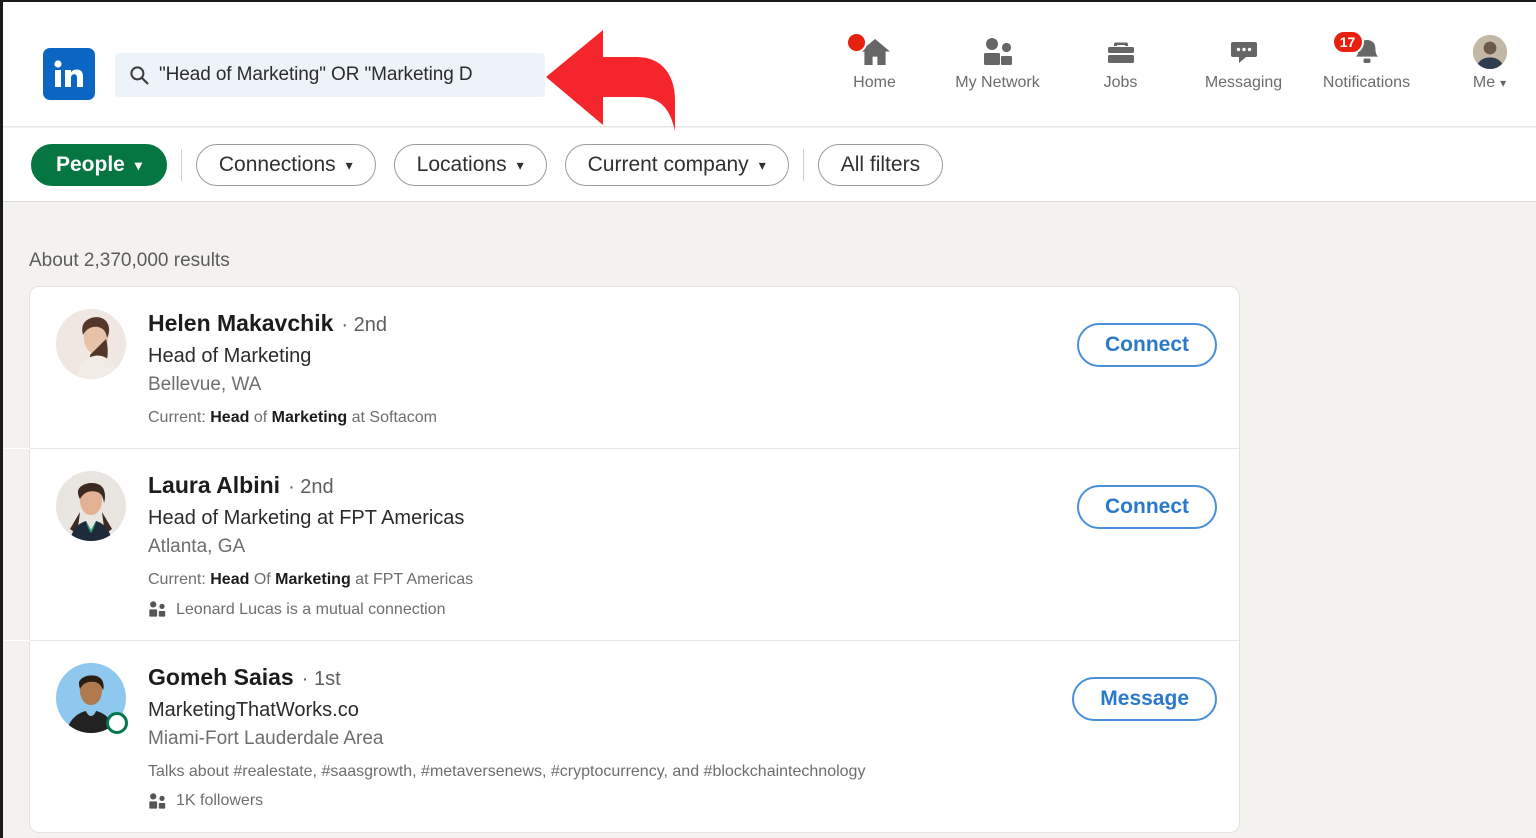 This screenshot has height=838, width=1536. Describe the element at coordinates (461, 164) in the screenshot. I see `filter-pill-locations-label: Locations` at that location.